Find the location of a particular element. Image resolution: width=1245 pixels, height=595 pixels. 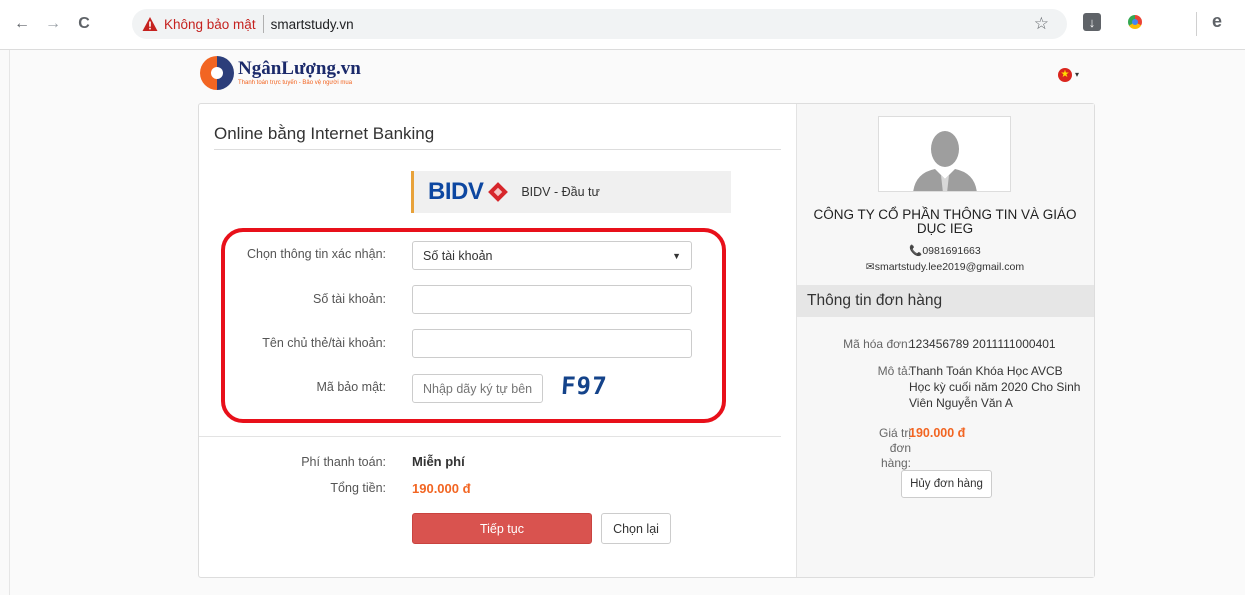

merchant-avatar is located at coordinates (944, 154).